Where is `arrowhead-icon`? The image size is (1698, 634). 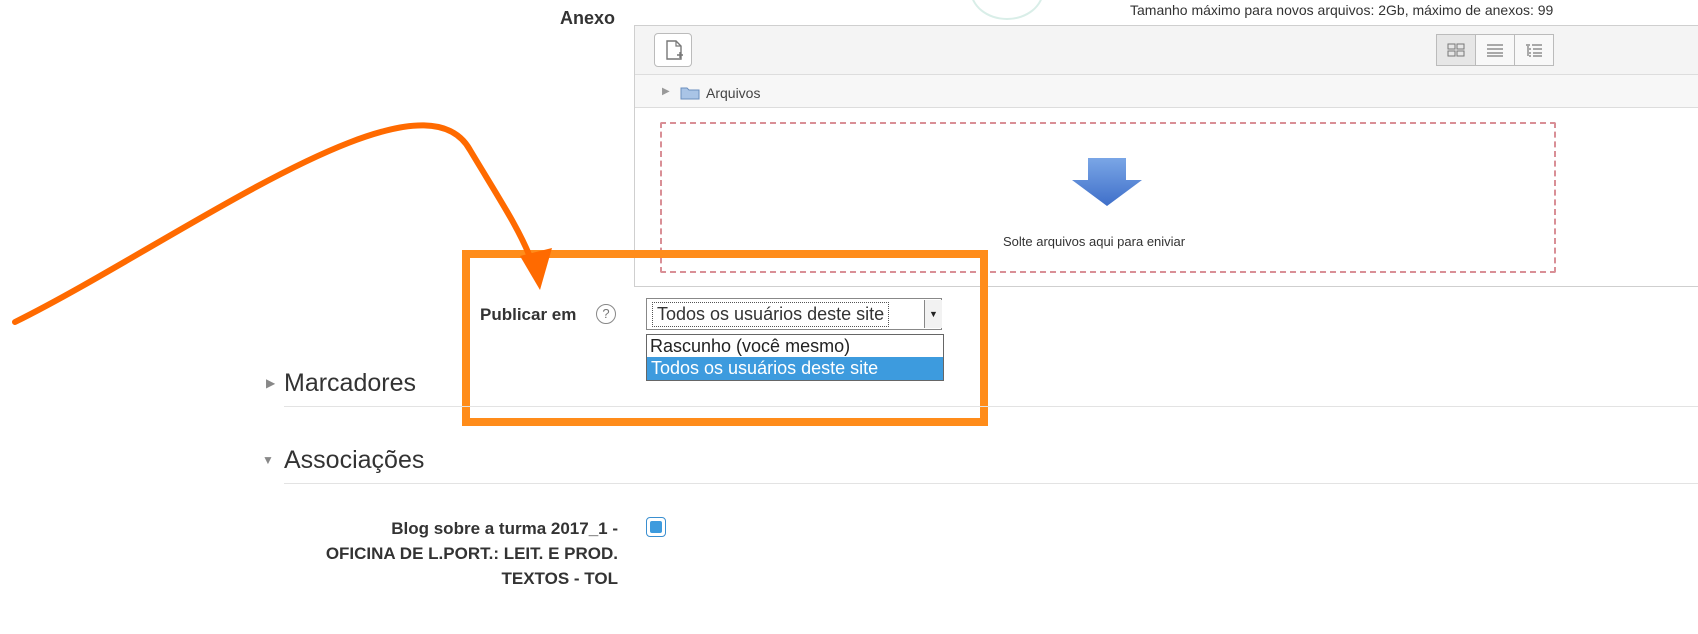 arrowhead-icon is located at coordinates (536, 269).